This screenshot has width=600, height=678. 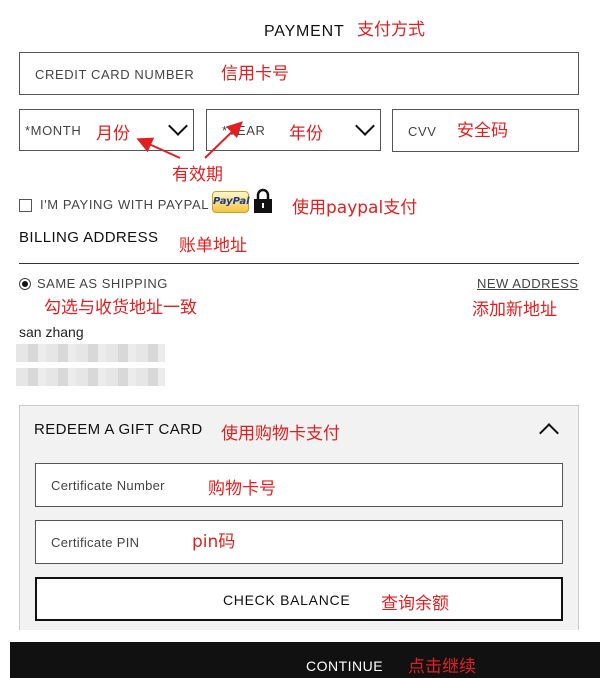 I want to click on paypal-checkbox, so click(x=25, y=205).